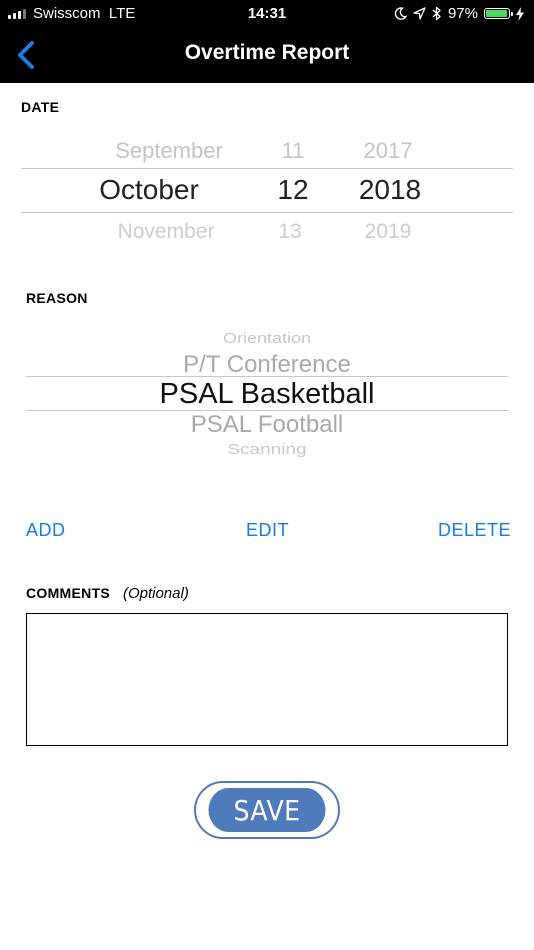 Image resolution: width=534 pixels, height=950 pixels. What do you see at coordinates (267, 52) in the screenshot?
I see `page-title: Overtime Report` at bounding box center [267, 52].